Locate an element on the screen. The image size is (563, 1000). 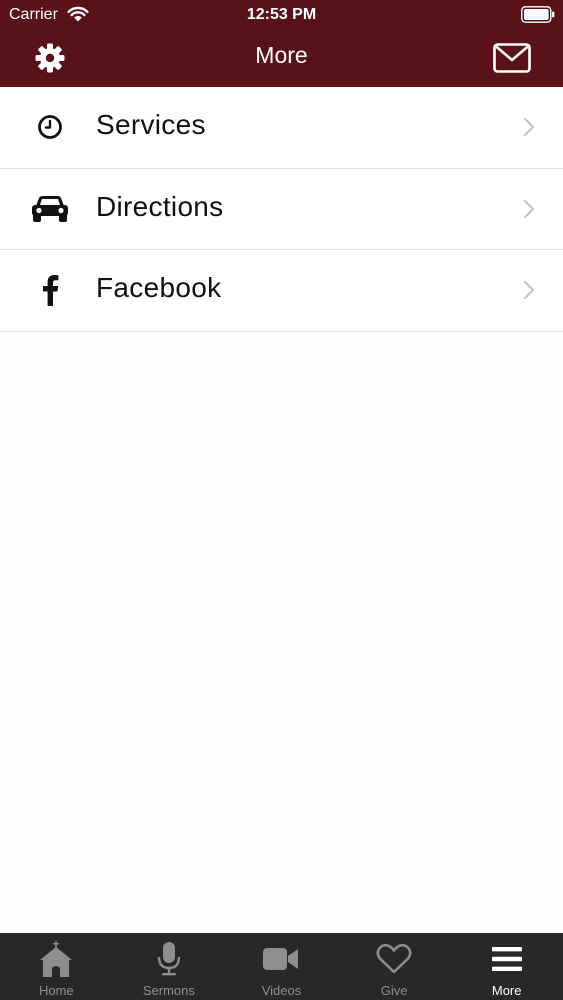
header: Carrier 12:53 PM More is located at coordinates (281, 43).